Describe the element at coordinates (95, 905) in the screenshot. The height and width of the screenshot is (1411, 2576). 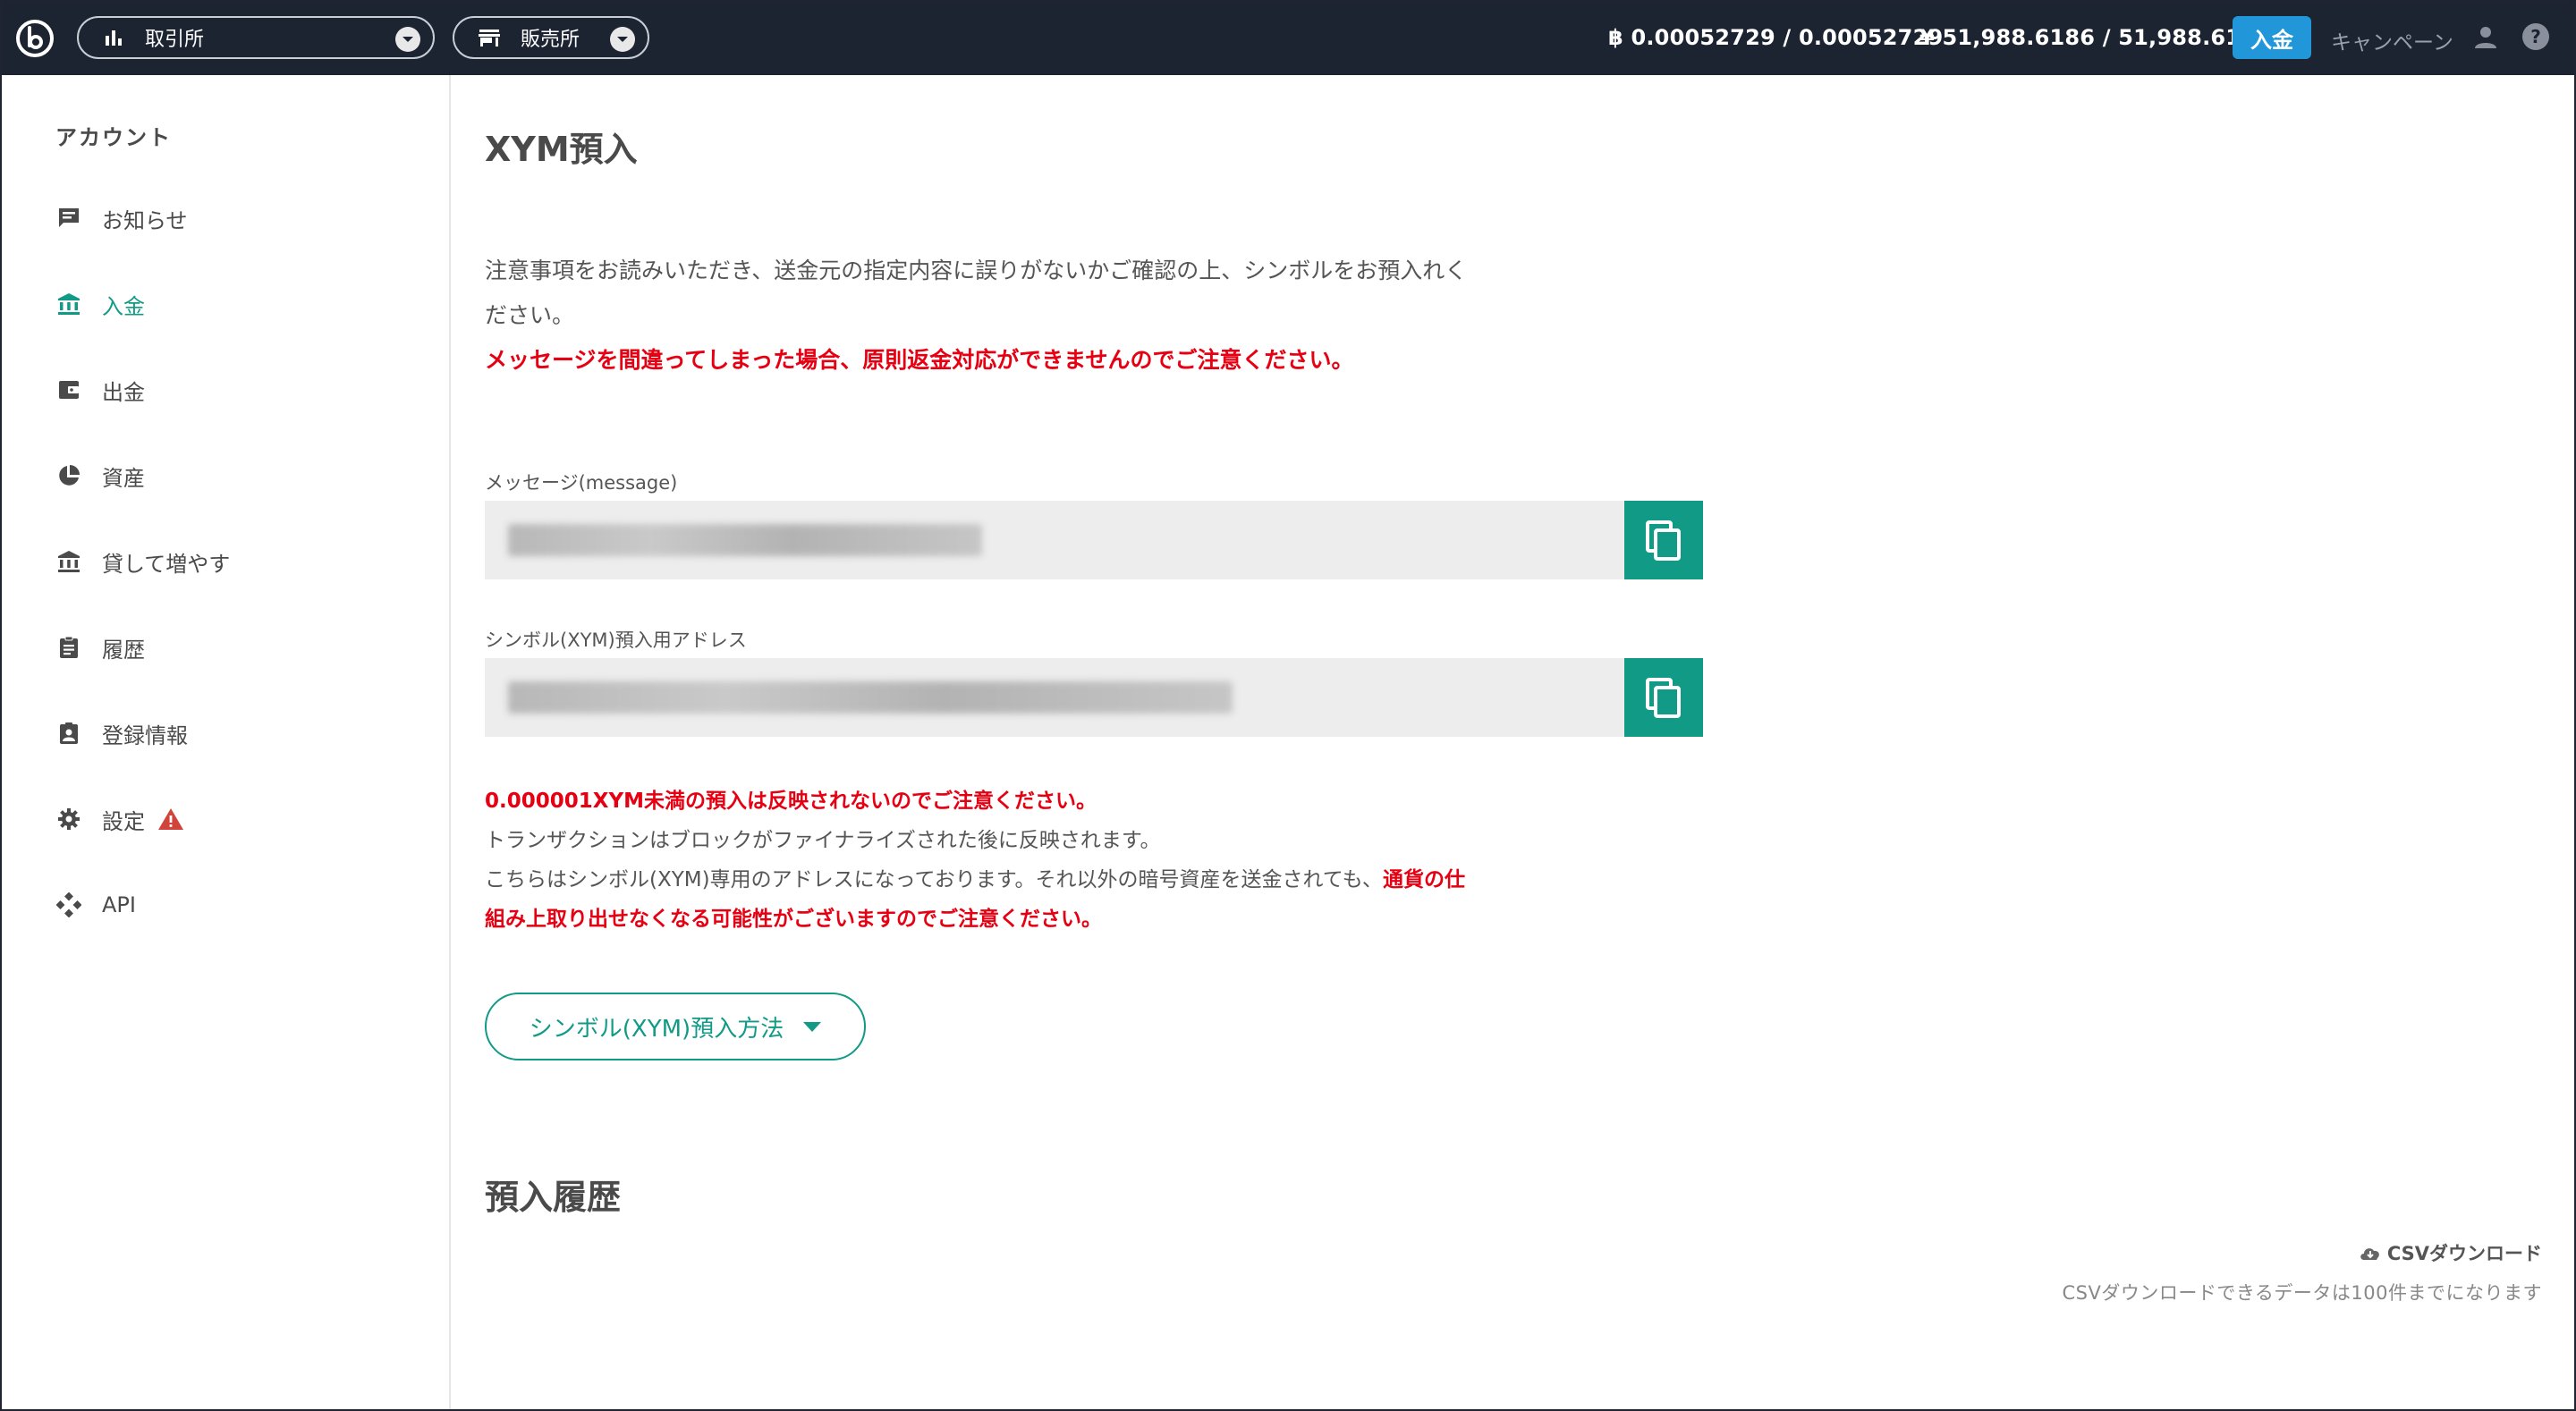
I see `sidebar-item-api: API` at that location.